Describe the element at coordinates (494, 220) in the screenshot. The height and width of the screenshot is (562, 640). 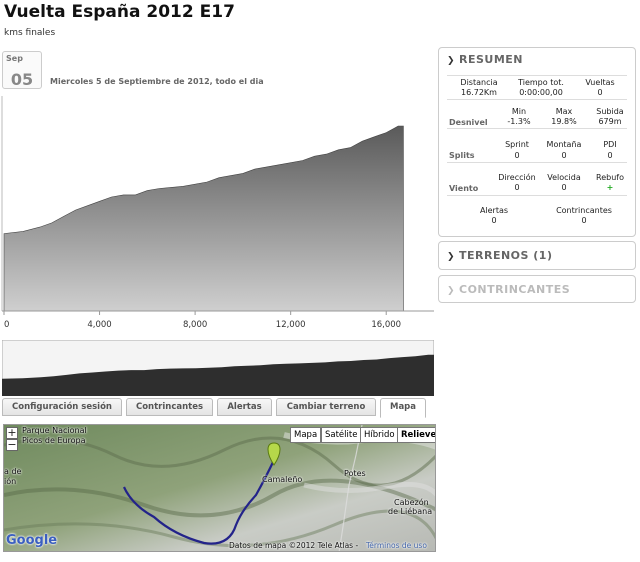
I see `stat-alerts-value: 0` at that location.